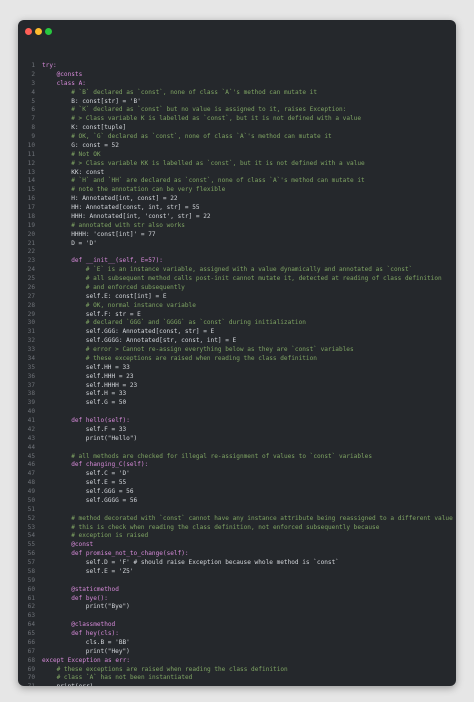 The width and height of the screenshot is (474, 702). Describe the element at coordinates (31, 562) in the screenshot. I see `line-number: 57` at that location.